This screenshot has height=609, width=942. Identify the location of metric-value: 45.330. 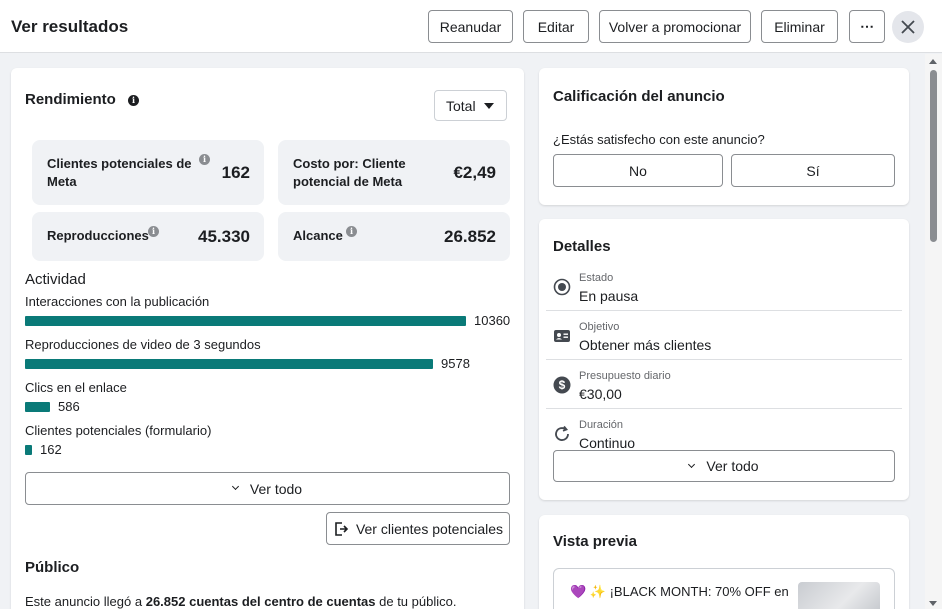
(224, 236).